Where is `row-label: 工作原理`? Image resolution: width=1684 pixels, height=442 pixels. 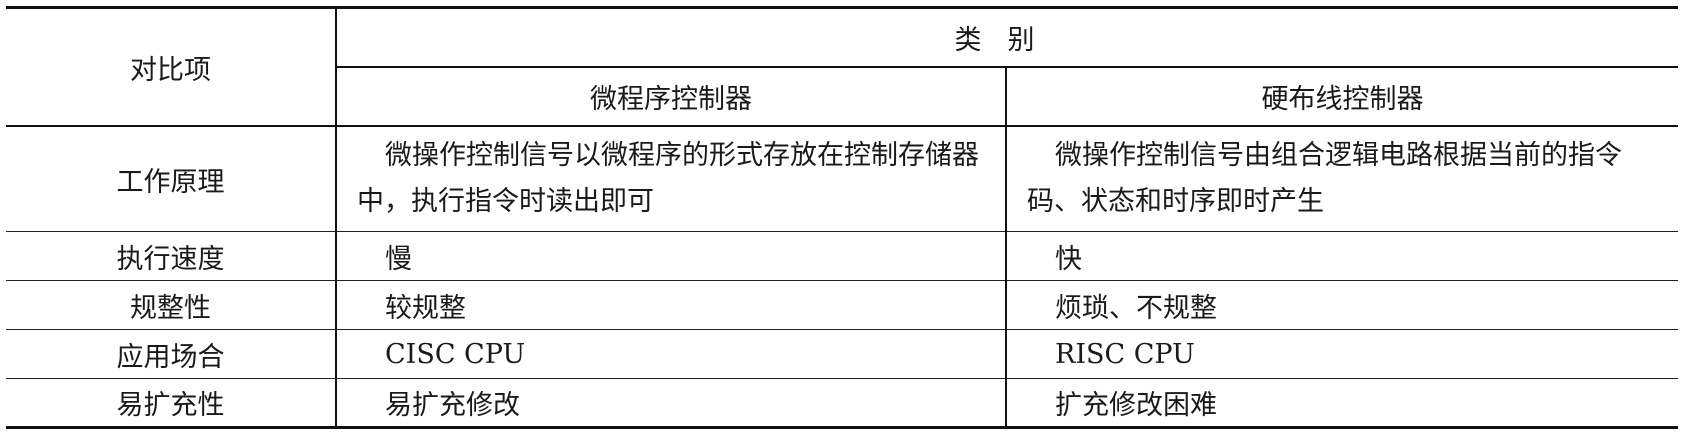 row-label: 工作原理 is located at coordinates (171, 179).